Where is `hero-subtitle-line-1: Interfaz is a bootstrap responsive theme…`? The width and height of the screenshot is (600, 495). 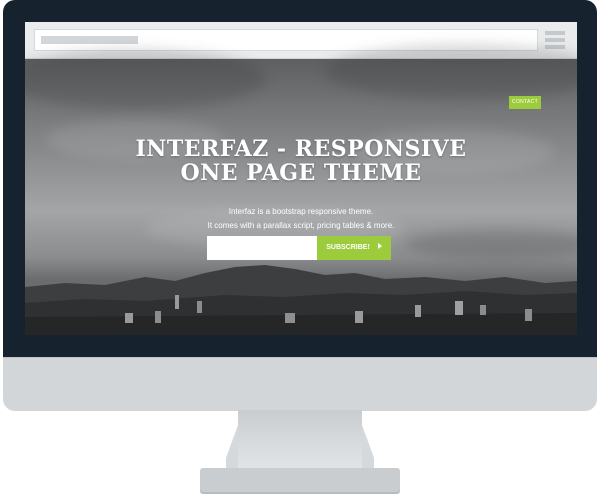 hero-subtitle-line-1: Interfaz is a bootstrap responsive theme… is located at coordinates (301, 211).